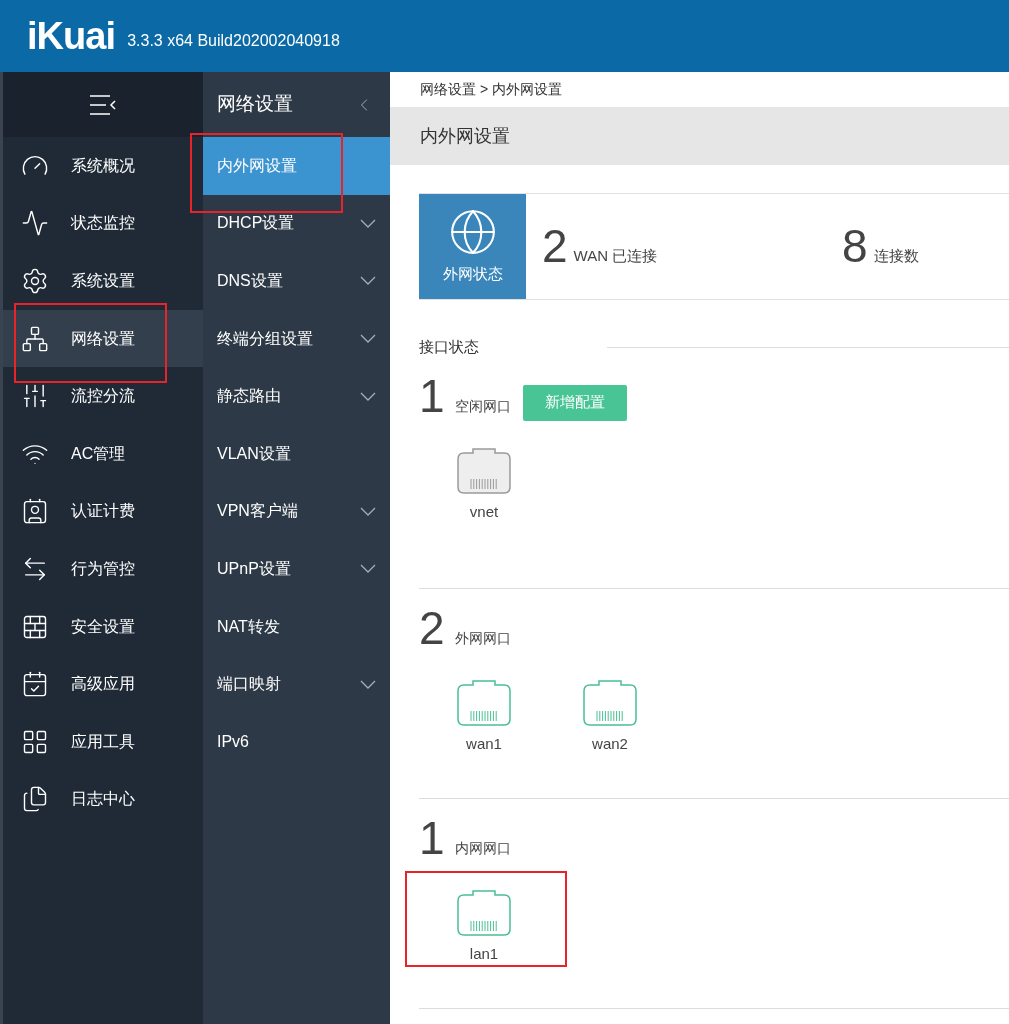 Image resolution: width=1009 pixels, height=1024 pixels. Describe the element at coordinates (449, 347) in the screenshot. I see `section-title: 接口状态` at that location.